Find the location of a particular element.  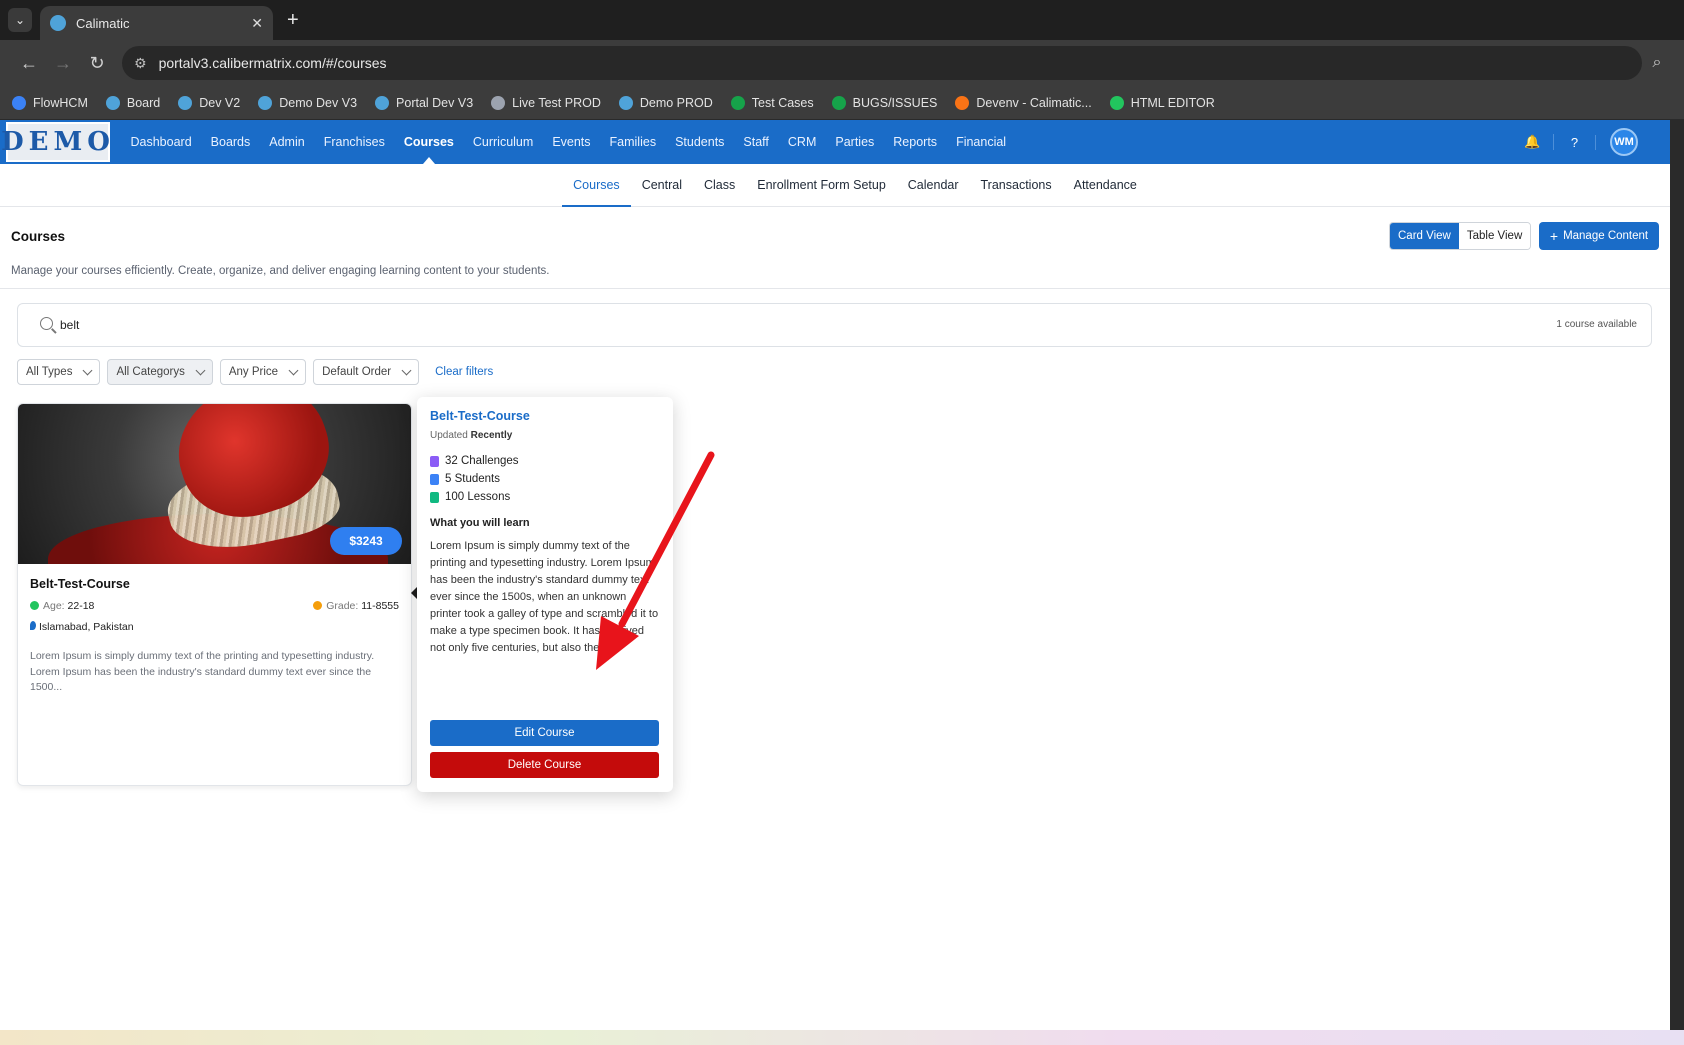

url-text: portalv3.calibermatrix.com/#/courses is located at coordinates (272, 63).